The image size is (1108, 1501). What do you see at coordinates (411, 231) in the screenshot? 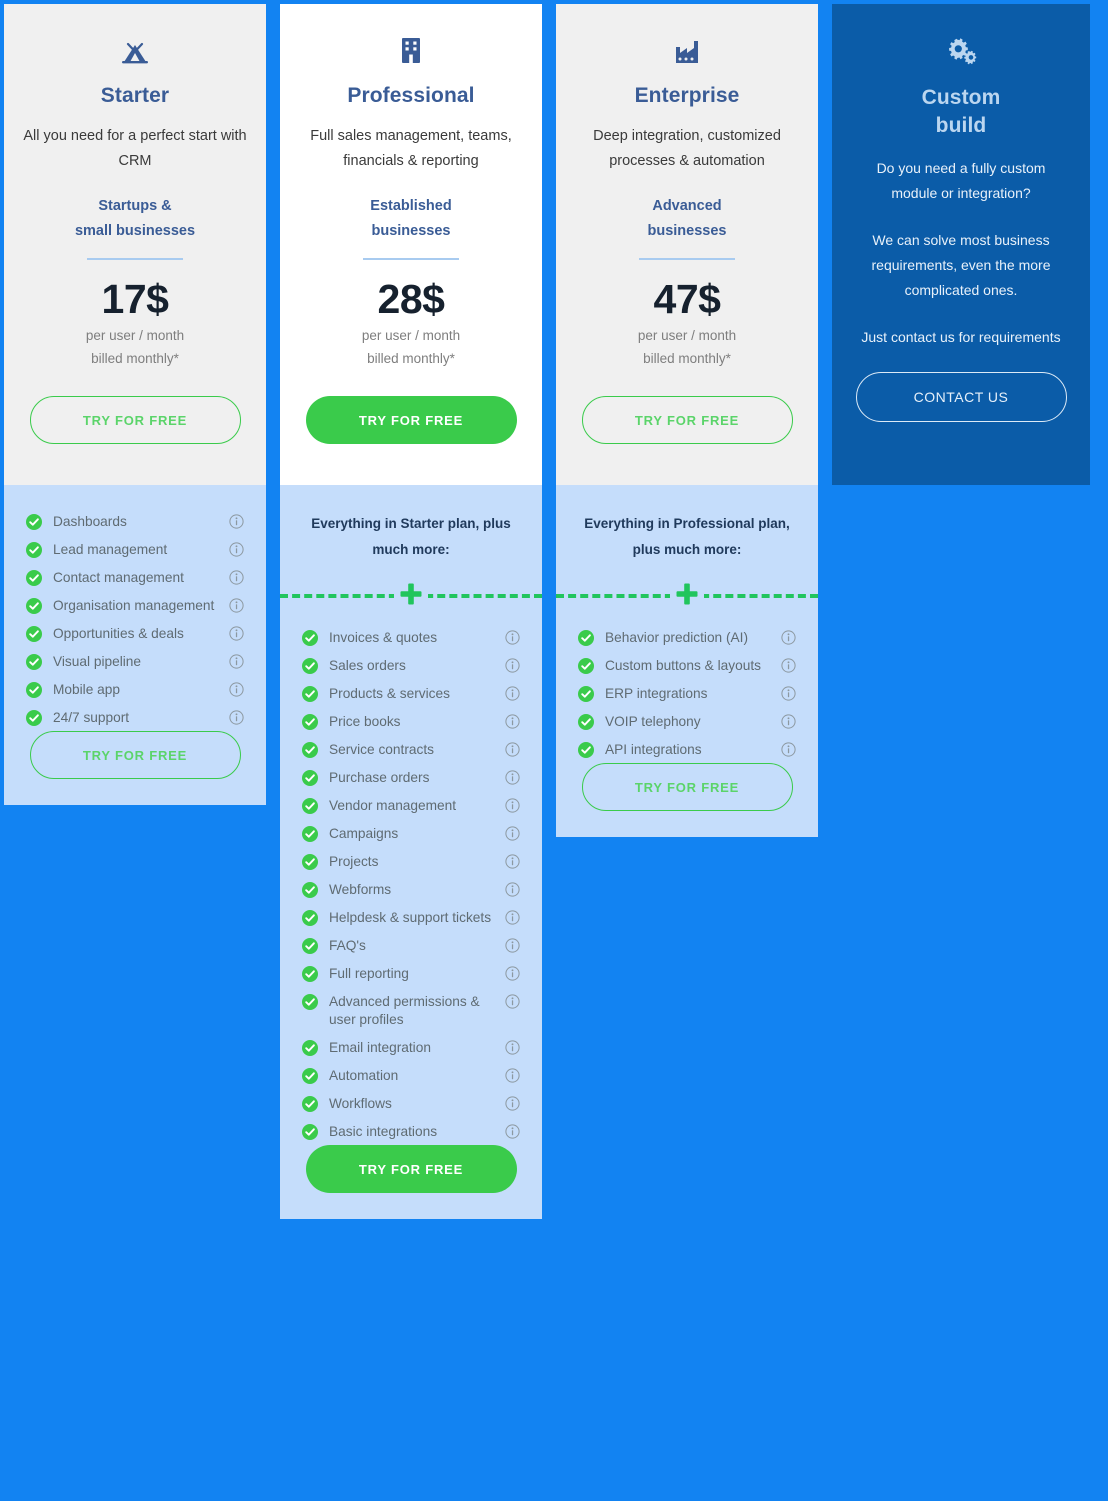
I see `plan-audience-line2: businesses` at bounding box center [411, 231].